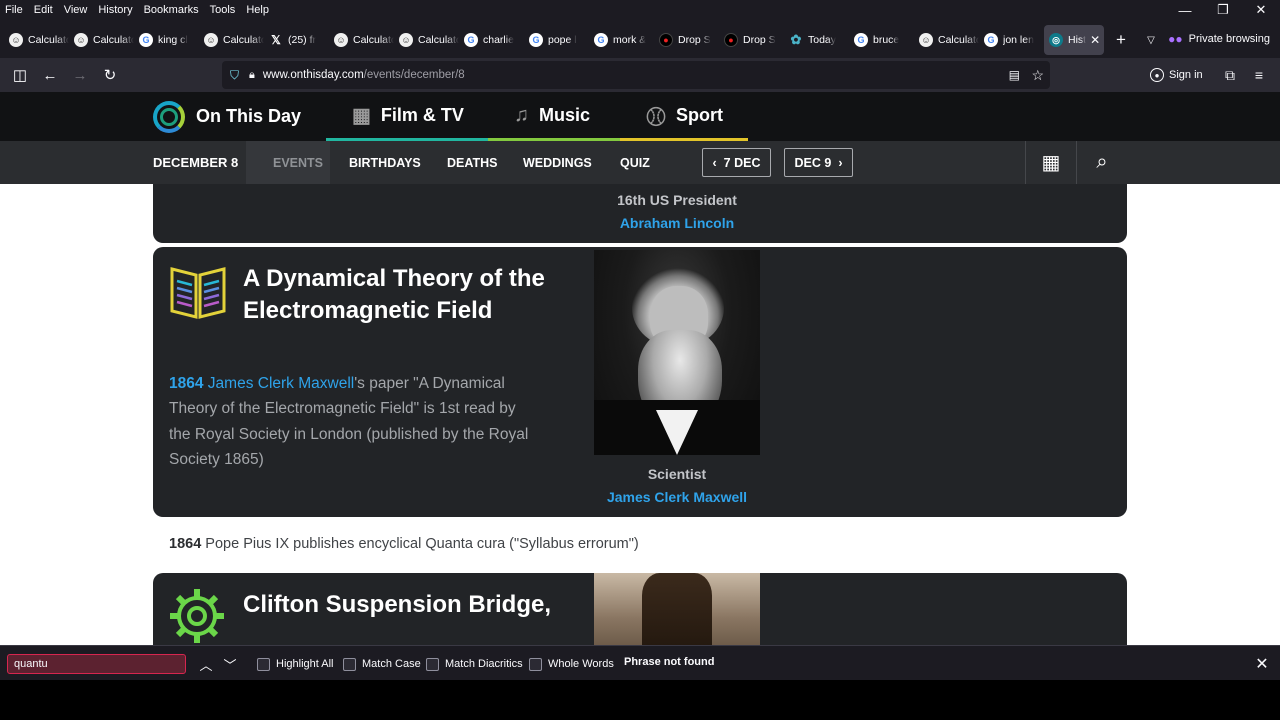 The width and height of the screenshot is (1280, 720). What do you see at coordinates (1151, 40) in the screenshot?
I see `list-all-tabs-button: ▽` at bounding box center [1151, 40].